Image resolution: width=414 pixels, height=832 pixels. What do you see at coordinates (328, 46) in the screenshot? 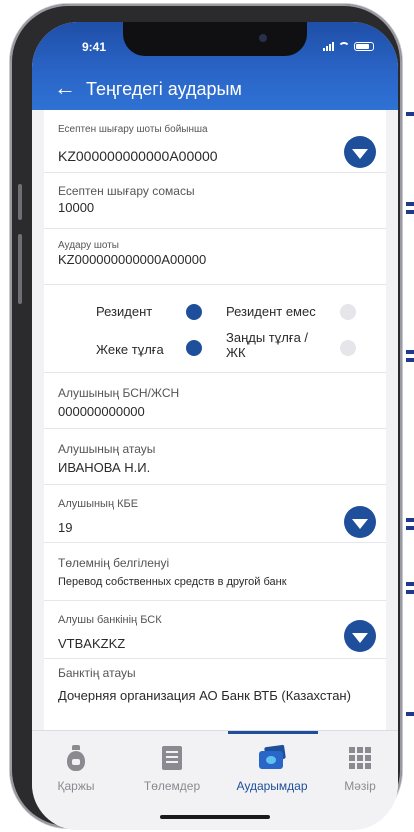
I see `signal-icon` at bounding box center [328, 46].